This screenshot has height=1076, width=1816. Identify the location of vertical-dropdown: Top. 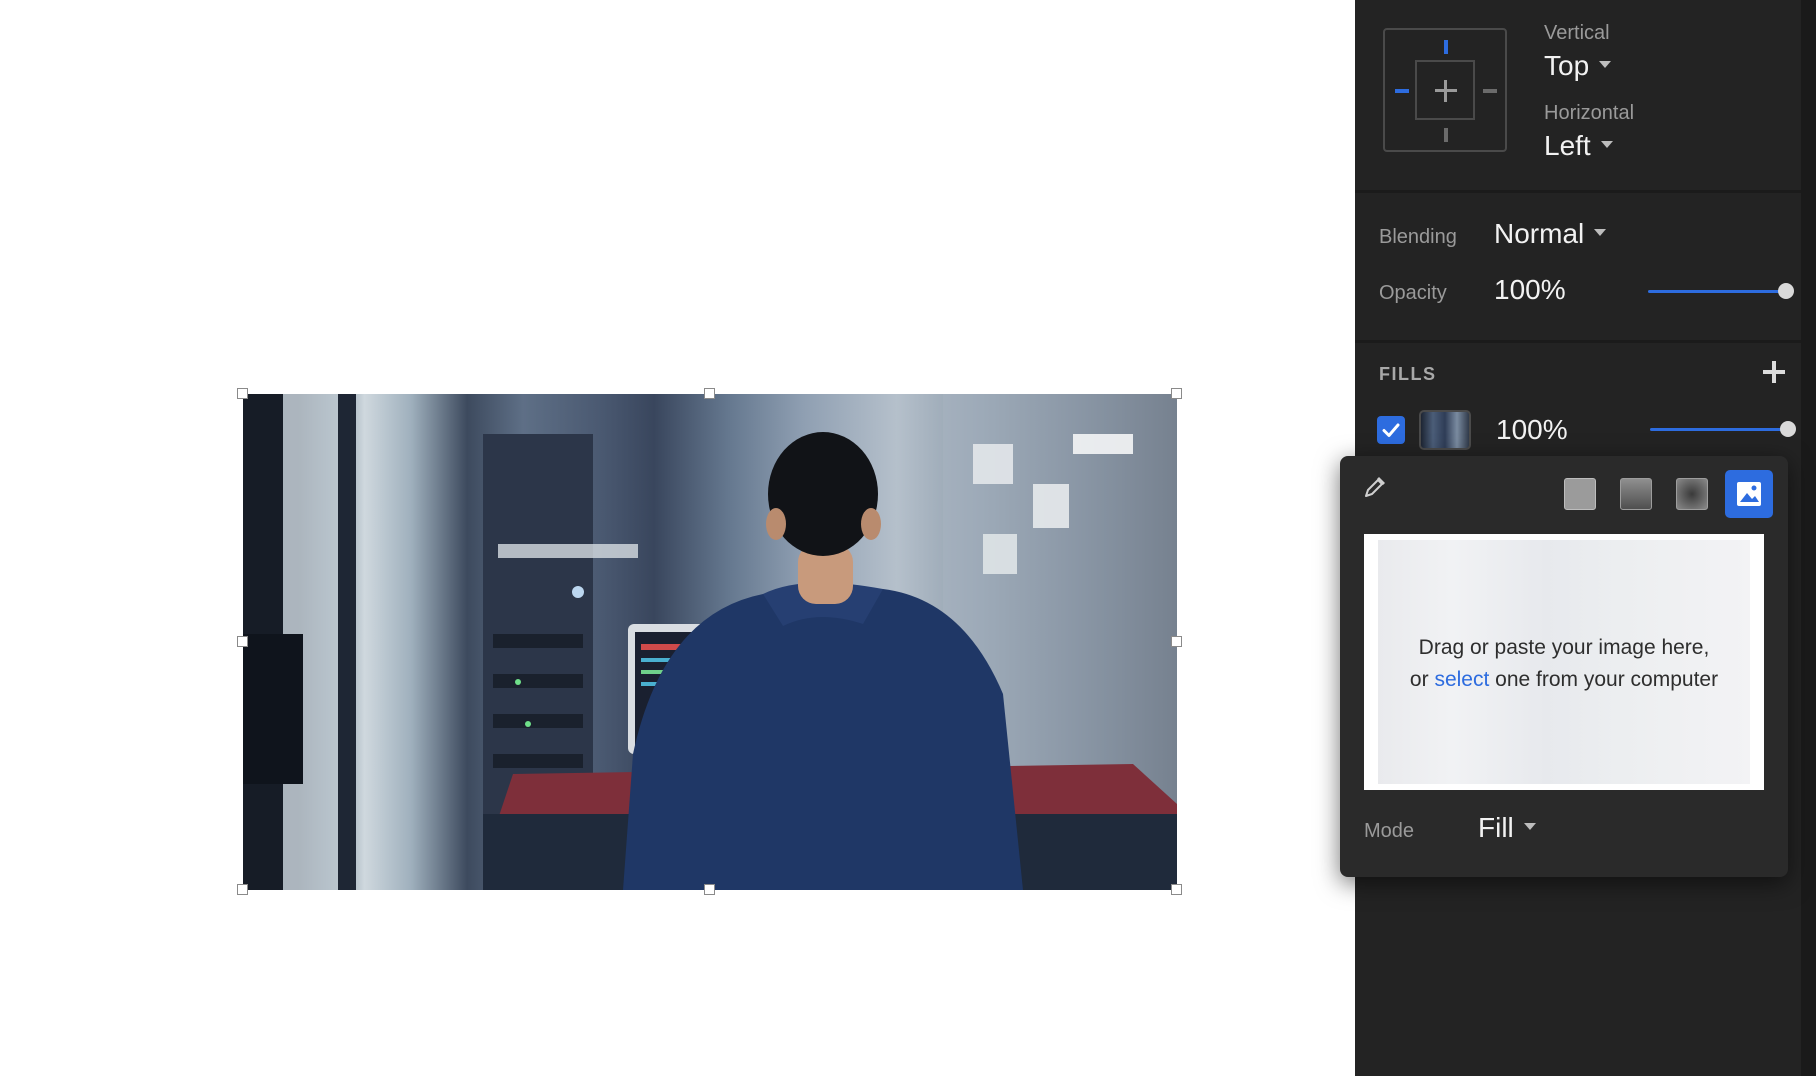
(1578, 66).